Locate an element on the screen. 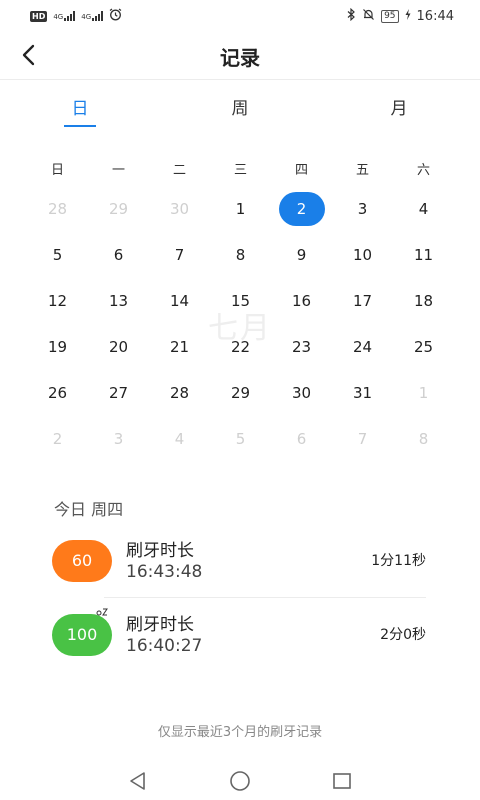  nav-home-button is located at coordinates (240, 781).